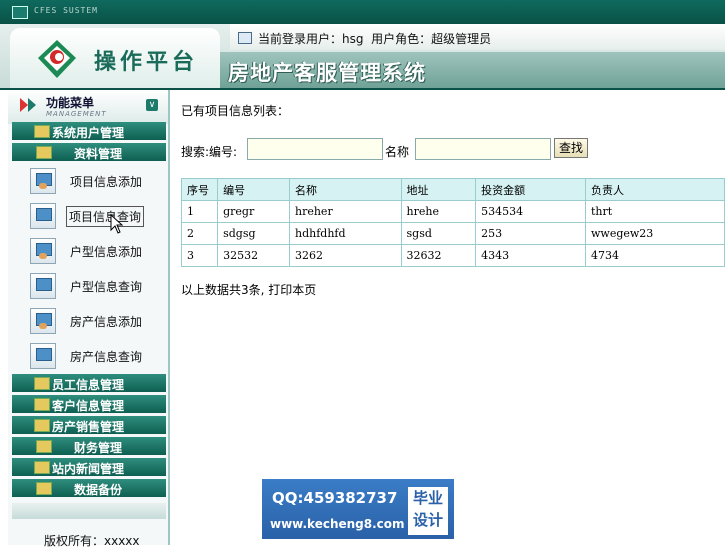 Image resolution: width=725 pixels, height=549 pixels. I want to click on table-row: 1 gregr hreher hrehe 534534 thrt, so click(452, 211).